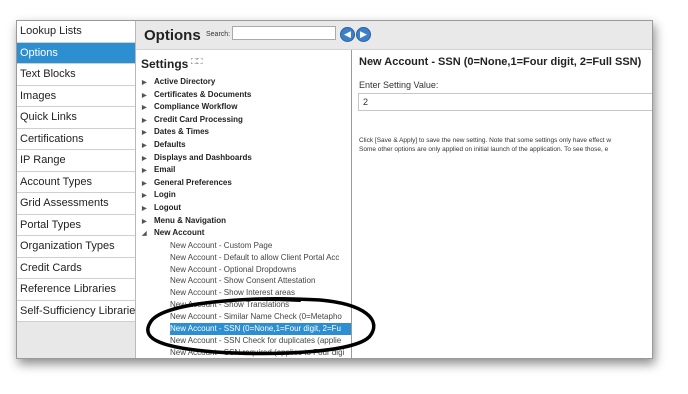 This screenshot has height=394, width=688. Describe the element at coordinates (246, 82) in the screenshot. I see `tree-category: ▶ Active Directory` at that location.